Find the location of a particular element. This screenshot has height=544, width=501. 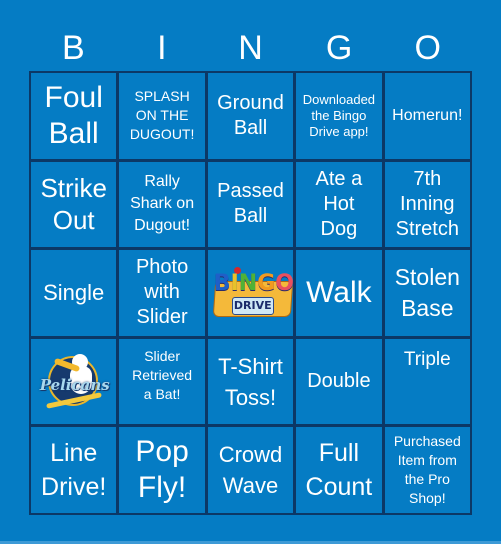

header-letter-o: O is located at coordinates (427, 48).